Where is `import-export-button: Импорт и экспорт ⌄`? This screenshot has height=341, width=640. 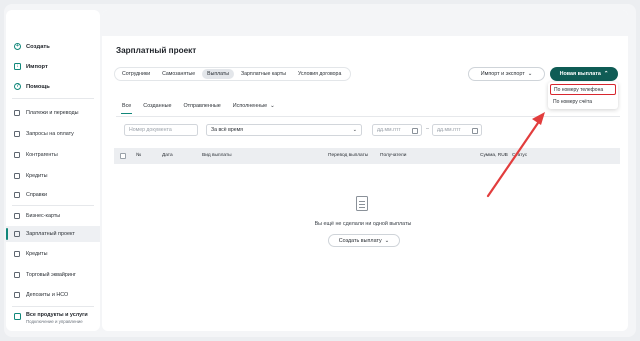
import-export-button: Импорт и экспорт ⌄ is located at coordinates (506, 74).